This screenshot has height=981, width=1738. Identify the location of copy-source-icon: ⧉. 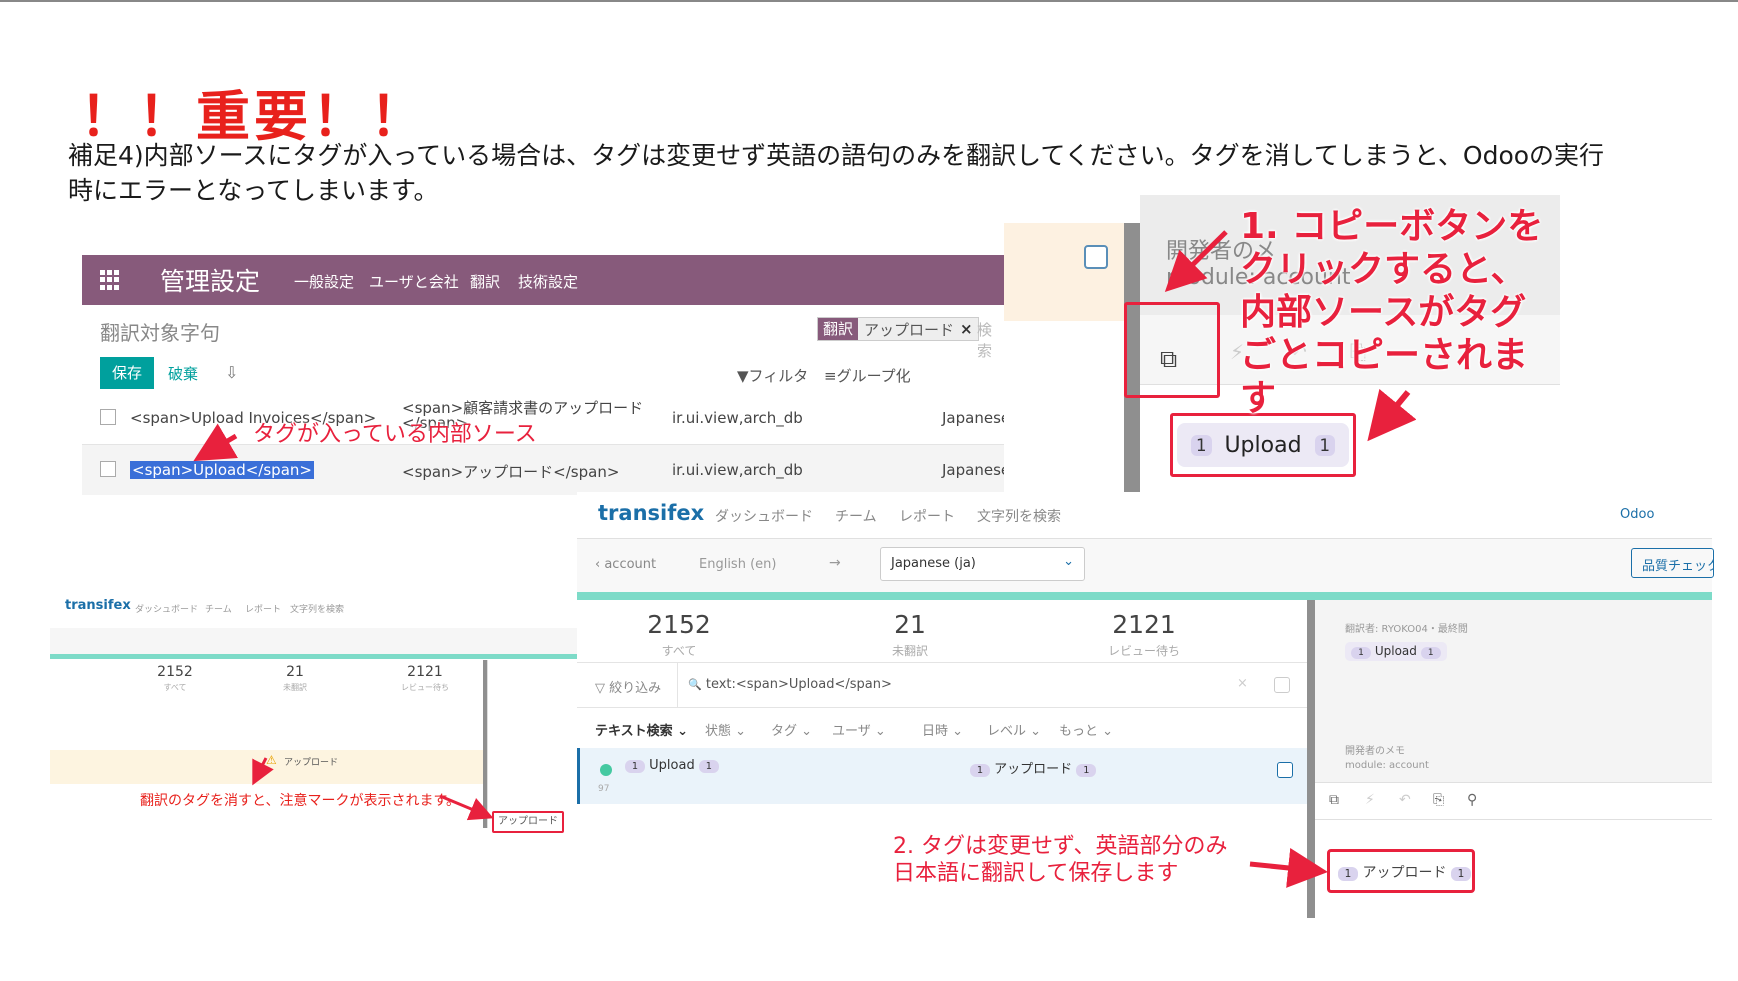
(1334, 800).